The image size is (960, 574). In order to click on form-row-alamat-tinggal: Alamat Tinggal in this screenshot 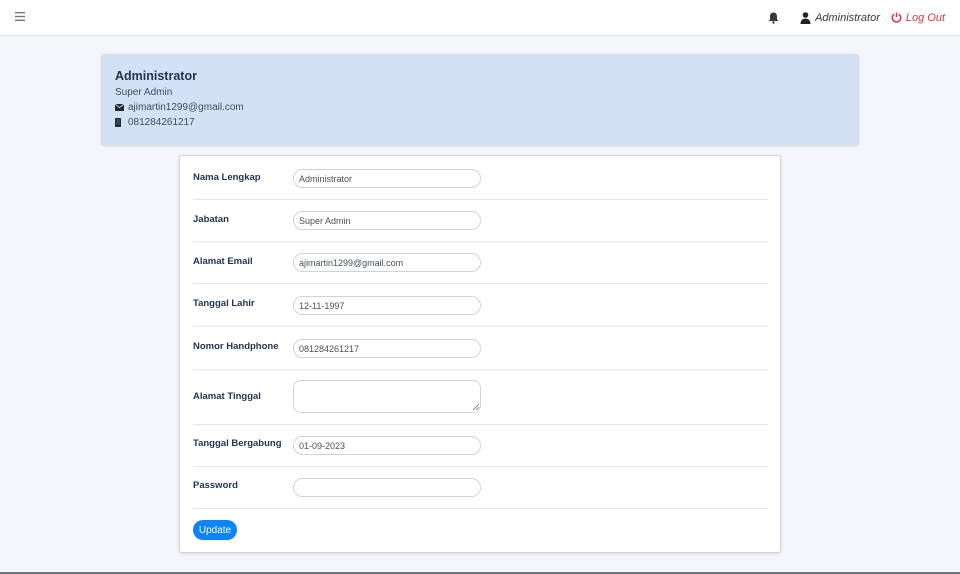, I will do `click(480, 397)`.